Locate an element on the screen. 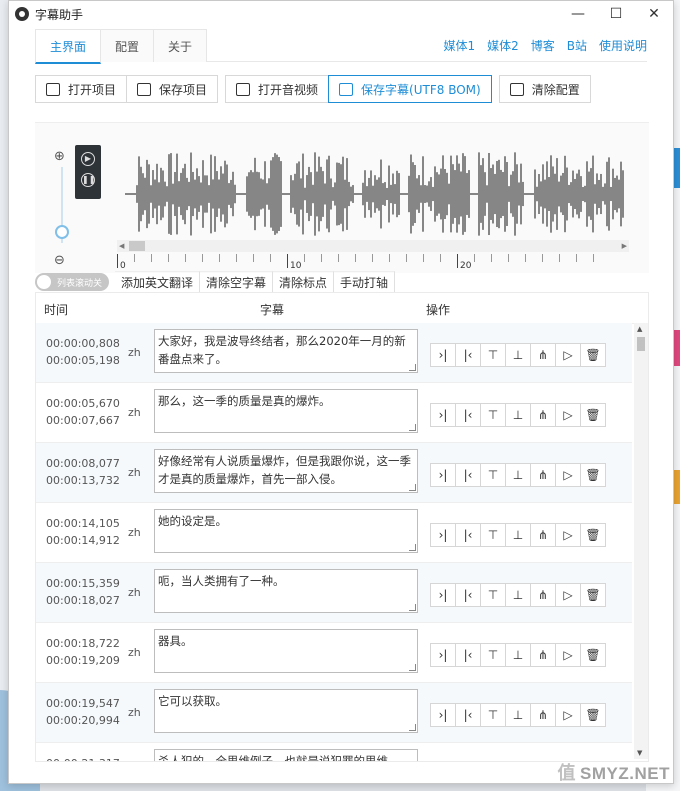 The image size is (680, 791). tab-config: 配置 is located at coordinates (127, 45).